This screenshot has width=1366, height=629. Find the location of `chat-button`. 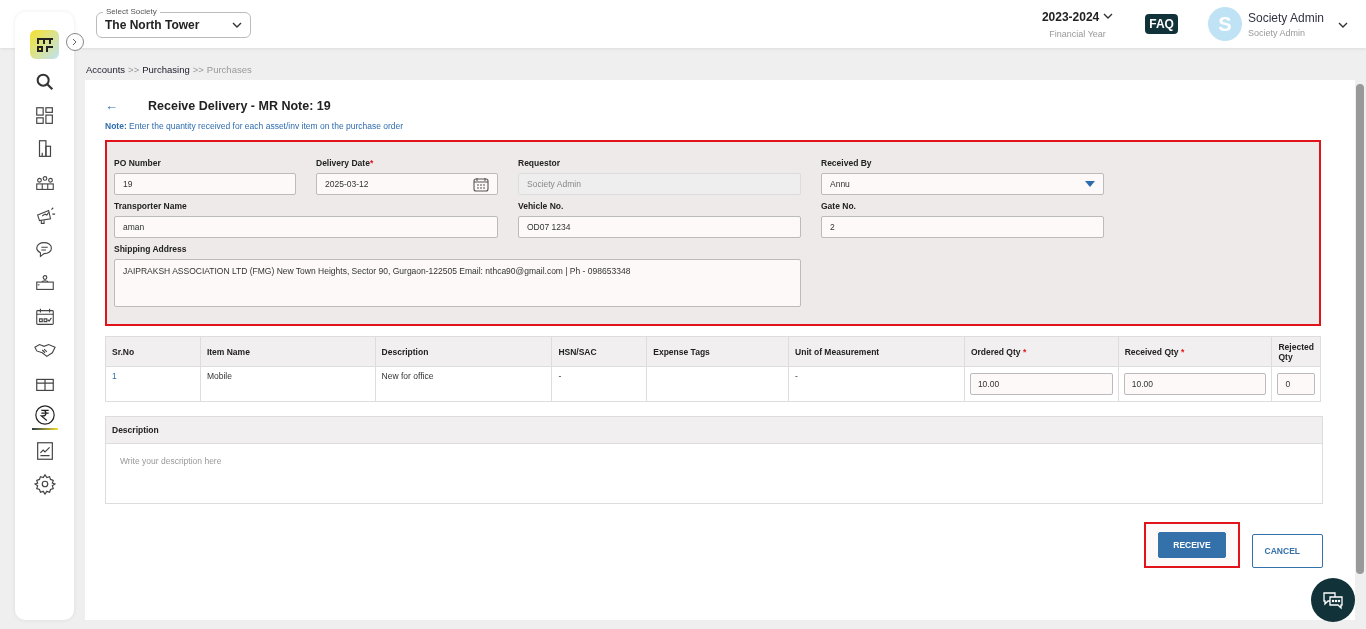

chat-button is located at coordinates (1333, 600).